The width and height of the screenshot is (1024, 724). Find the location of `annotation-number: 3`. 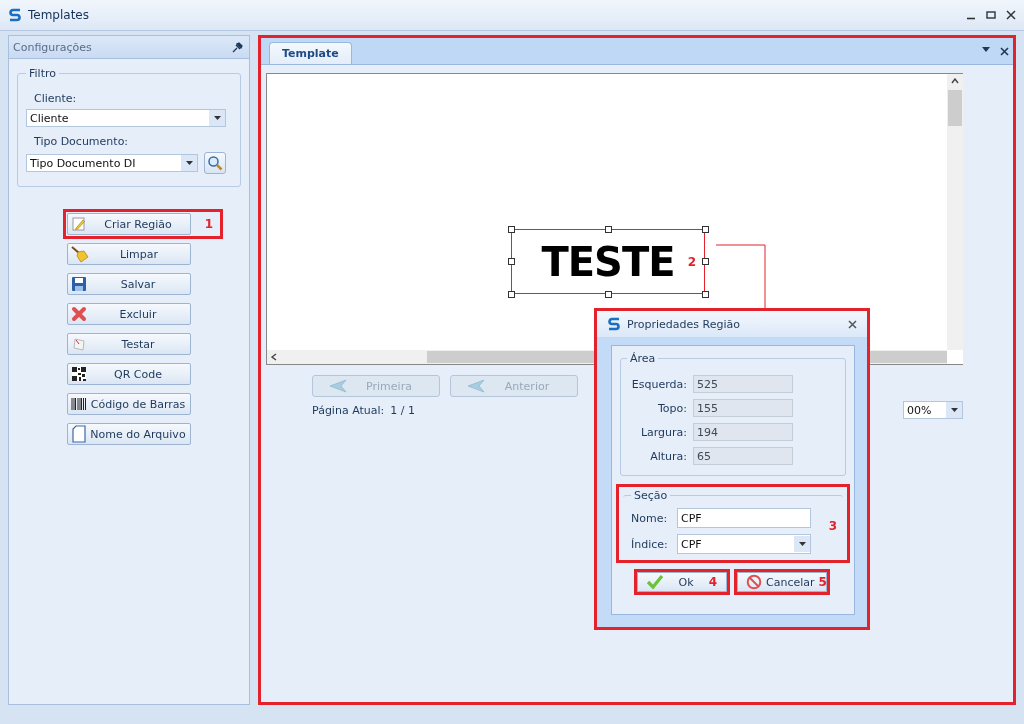

annotation-number: 3 is located at coordinates (832, 526).